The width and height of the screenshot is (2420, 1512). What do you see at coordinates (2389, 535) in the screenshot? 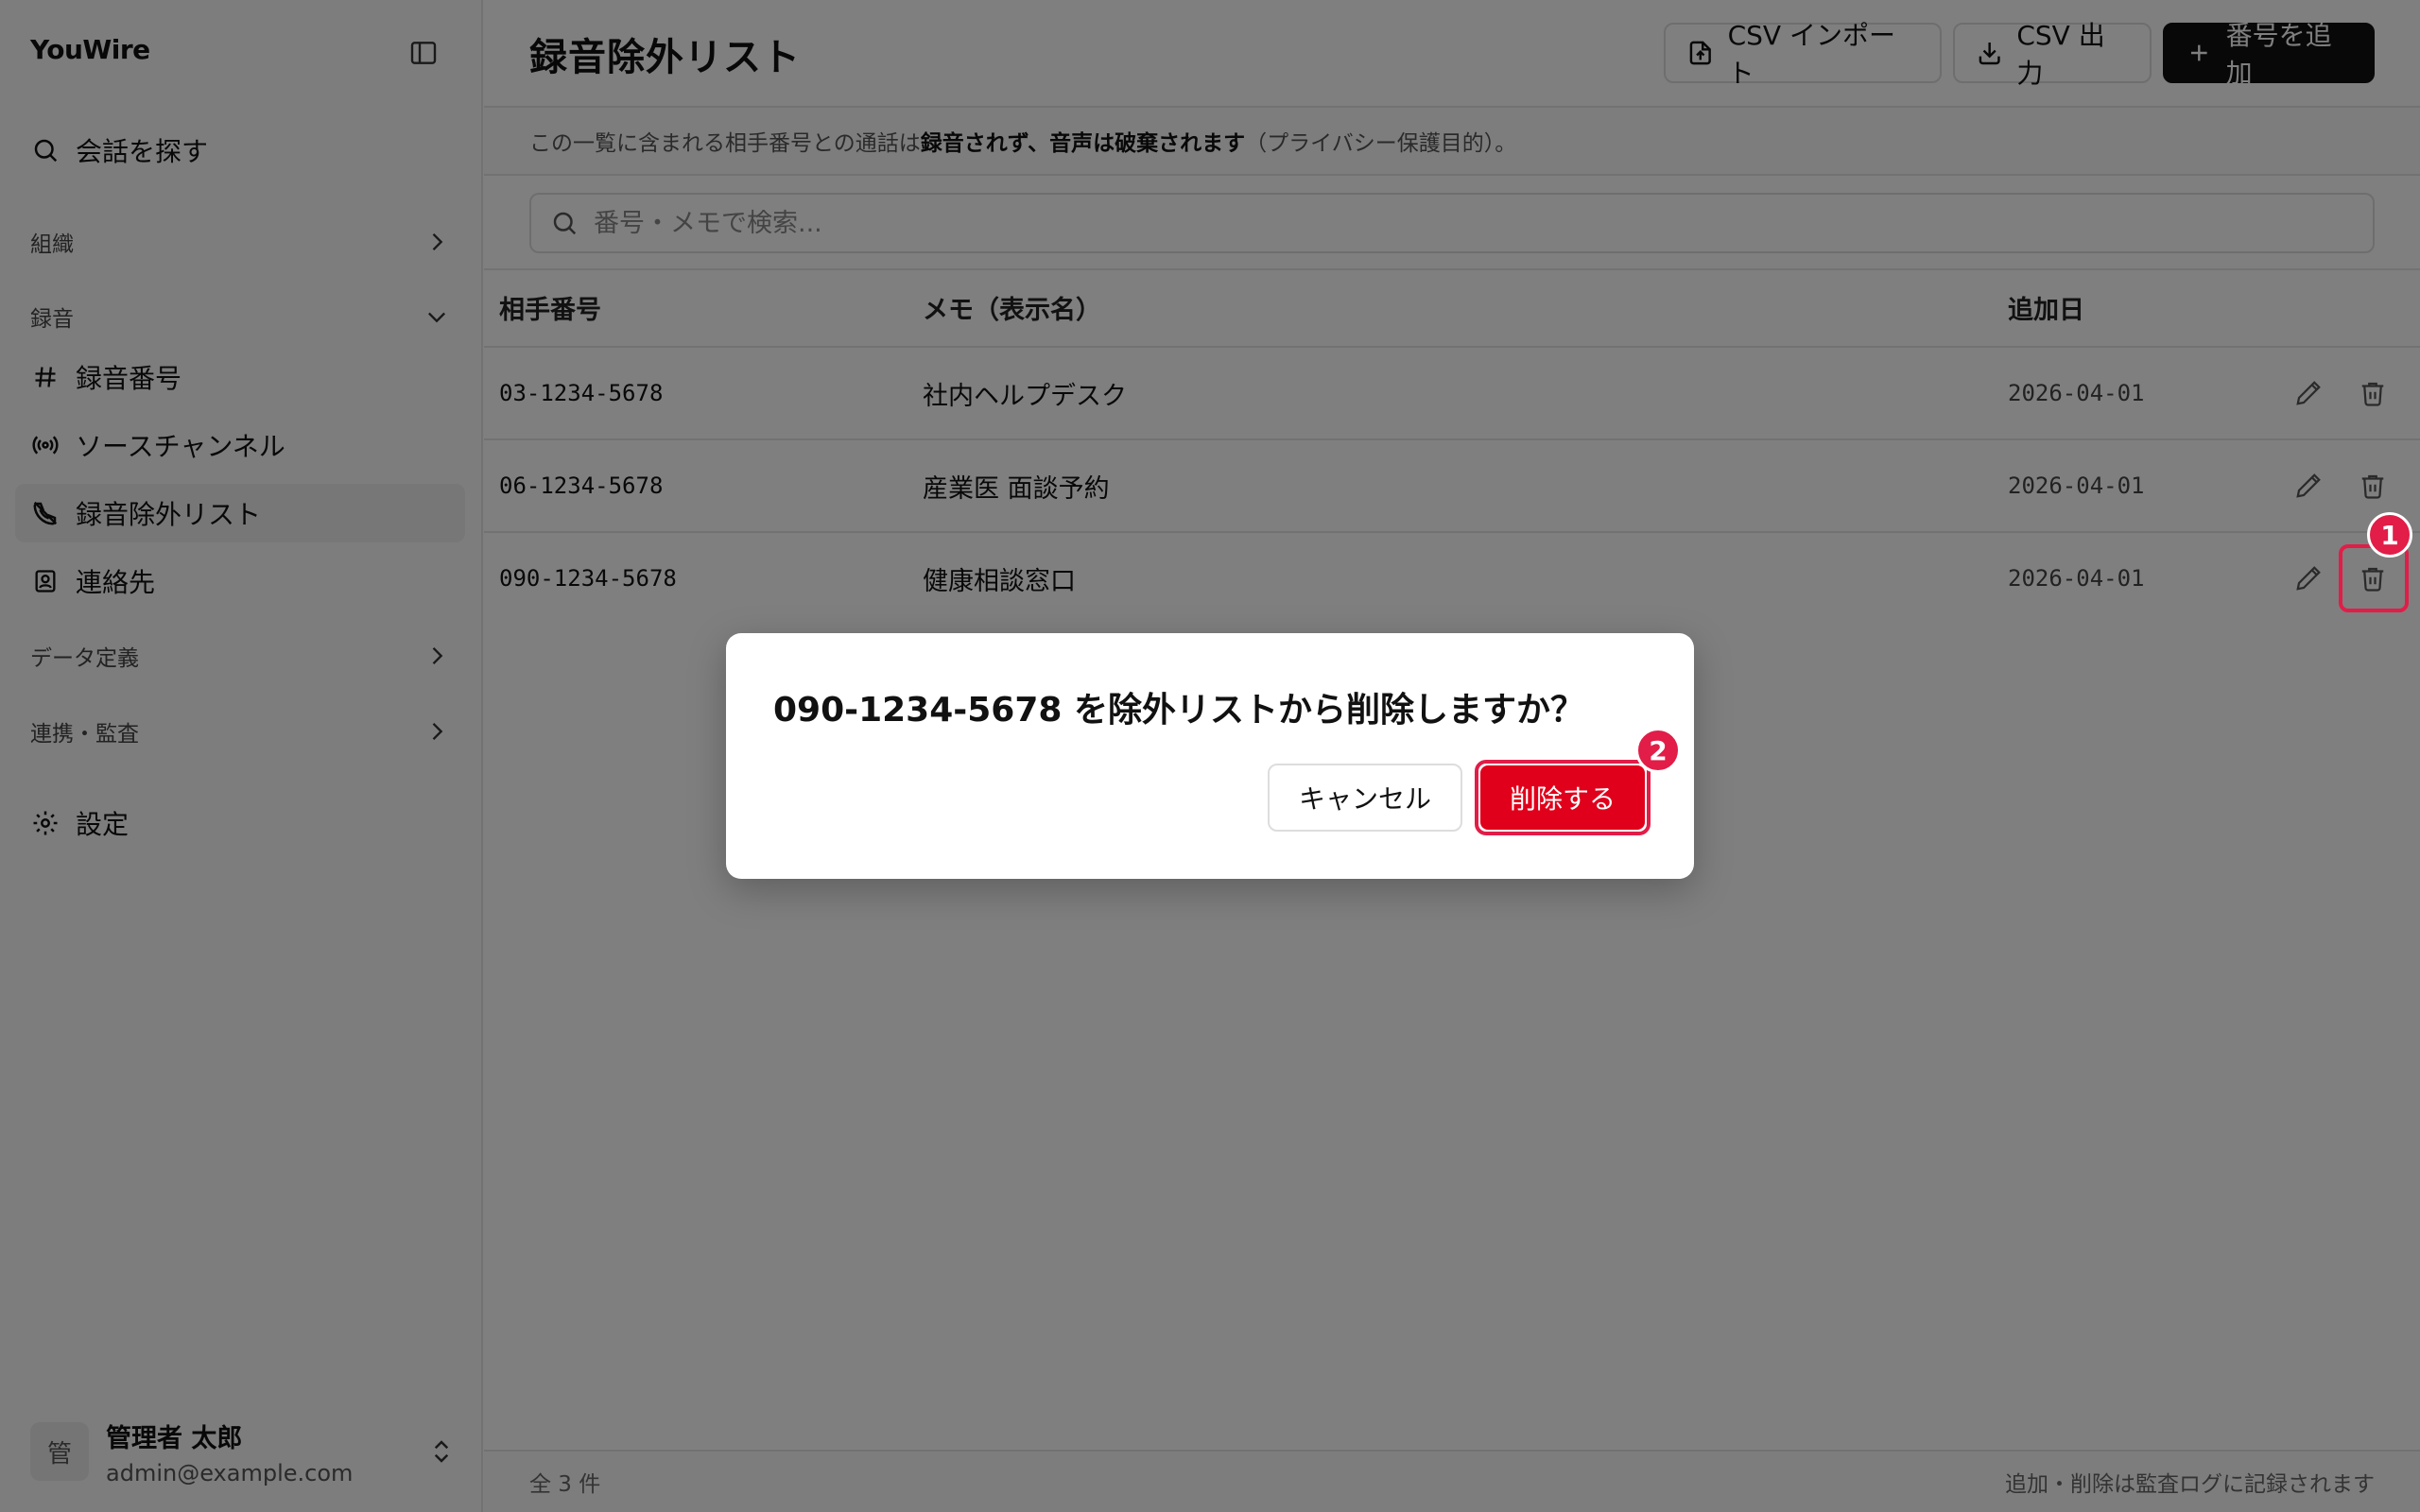
I see `annotation-badge-1: 1` at bounding box center [2389, 535].